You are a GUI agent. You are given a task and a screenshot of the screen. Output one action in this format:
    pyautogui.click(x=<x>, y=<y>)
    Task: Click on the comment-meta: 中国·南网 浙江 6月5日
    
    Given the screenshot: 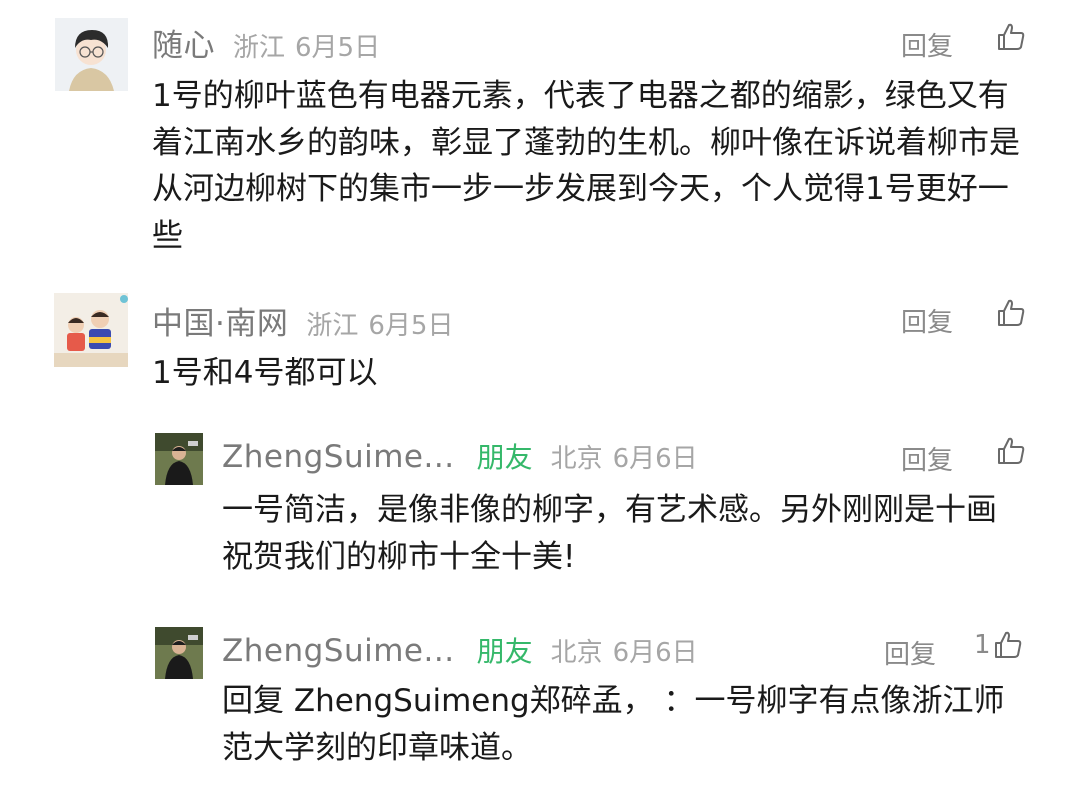 What is the action you would take?
    pyautogui.click(x=302, y=320)
    